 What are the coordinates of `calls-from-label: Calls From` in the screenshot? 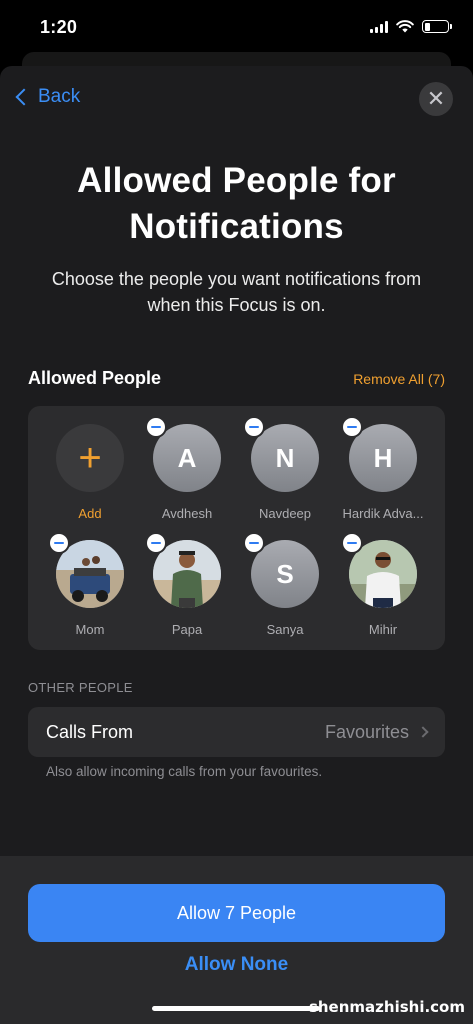 It's located at (90, 731).